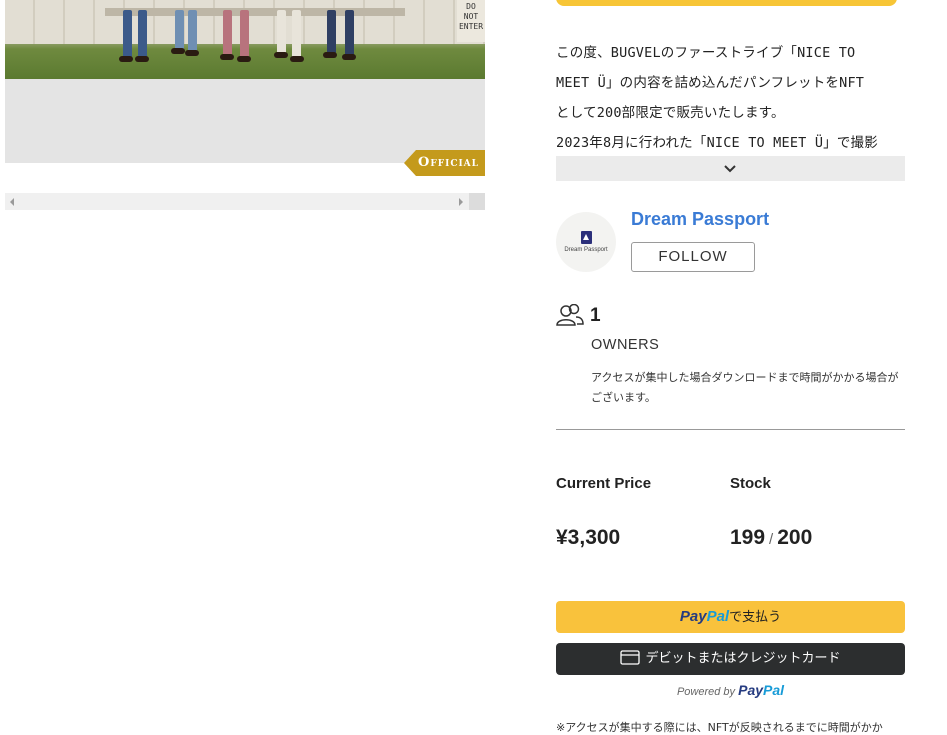  What do you see at coordinates (461, 202) in the screenshot?
I see `scroll-right-arrow-icon` at bounding box center [461, 202].